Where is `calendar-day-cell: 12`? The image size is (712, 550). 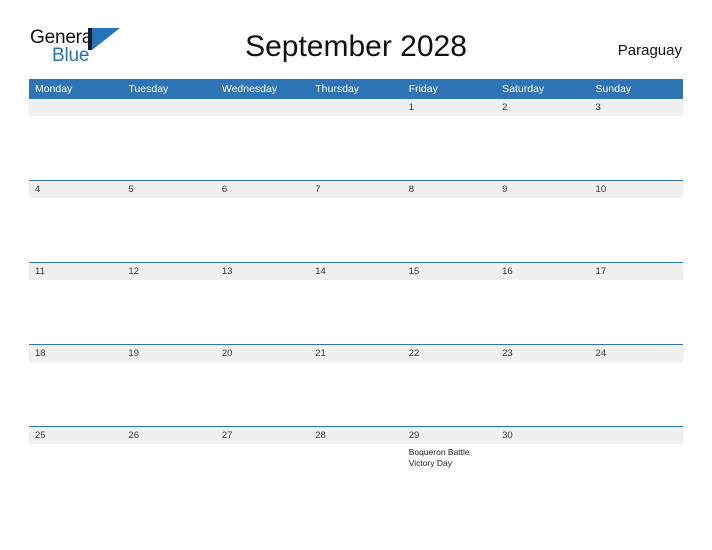
calendar-day-cell: 12 is located at coordinates (169, 303).